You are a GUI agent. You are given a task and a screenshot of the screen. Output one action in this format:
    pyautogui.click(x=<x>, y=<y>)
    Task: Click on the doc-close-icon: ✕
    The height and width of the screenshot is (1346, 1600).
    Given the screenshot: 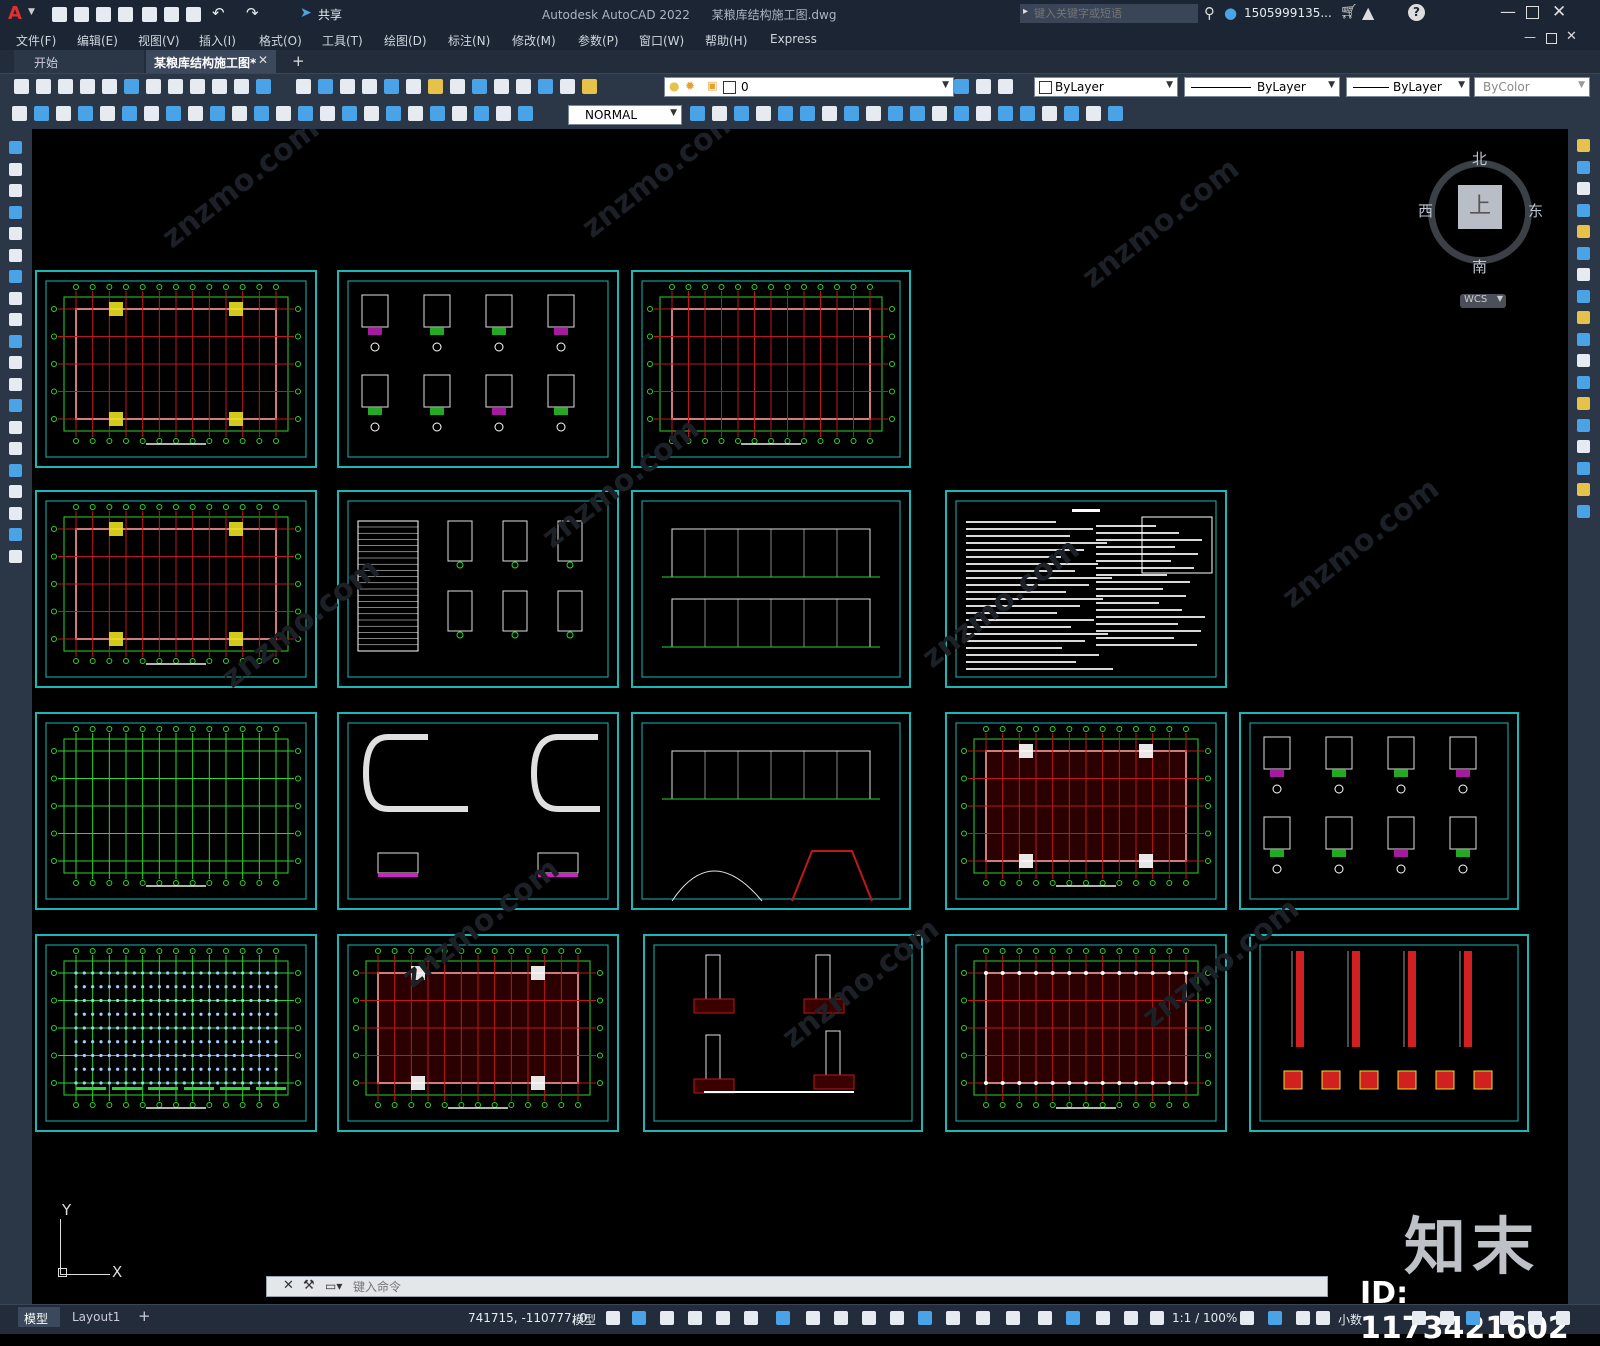 What is the action you would take?
    pyautogui.click(x=1571, y=36)
    